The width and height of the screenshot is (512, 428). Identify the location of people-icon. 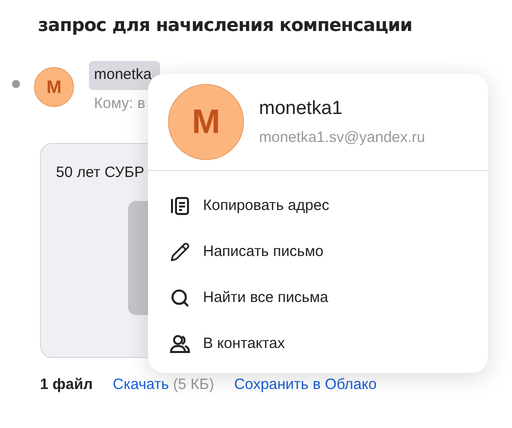
(180, 344).